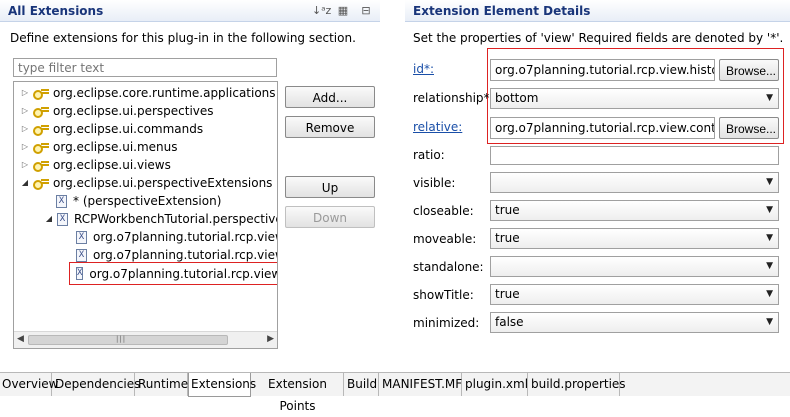 The height and width of the screenshot is (417, 790). Describe the element at coordinates (362, 384) in the screenshot. I see `tab-build: Build` at that location.